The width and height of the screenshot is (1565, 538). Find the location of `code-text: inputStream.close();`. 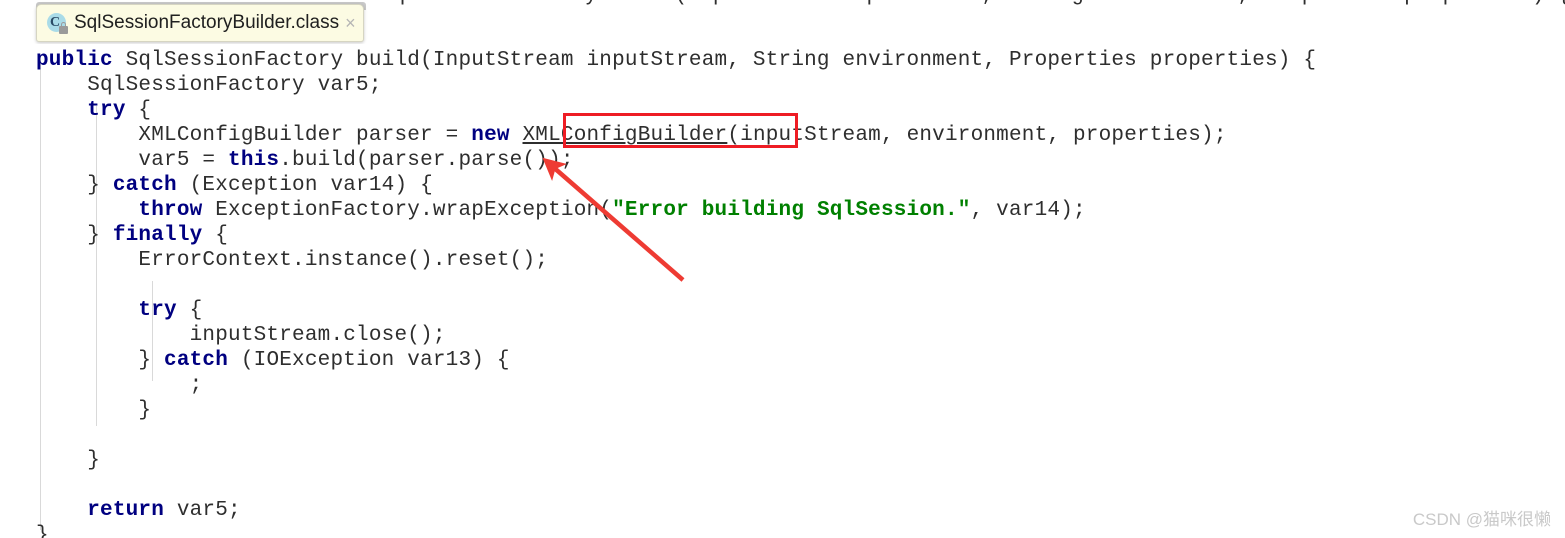

code-text: inputStream.close(); is located at coordinates (241, 335).